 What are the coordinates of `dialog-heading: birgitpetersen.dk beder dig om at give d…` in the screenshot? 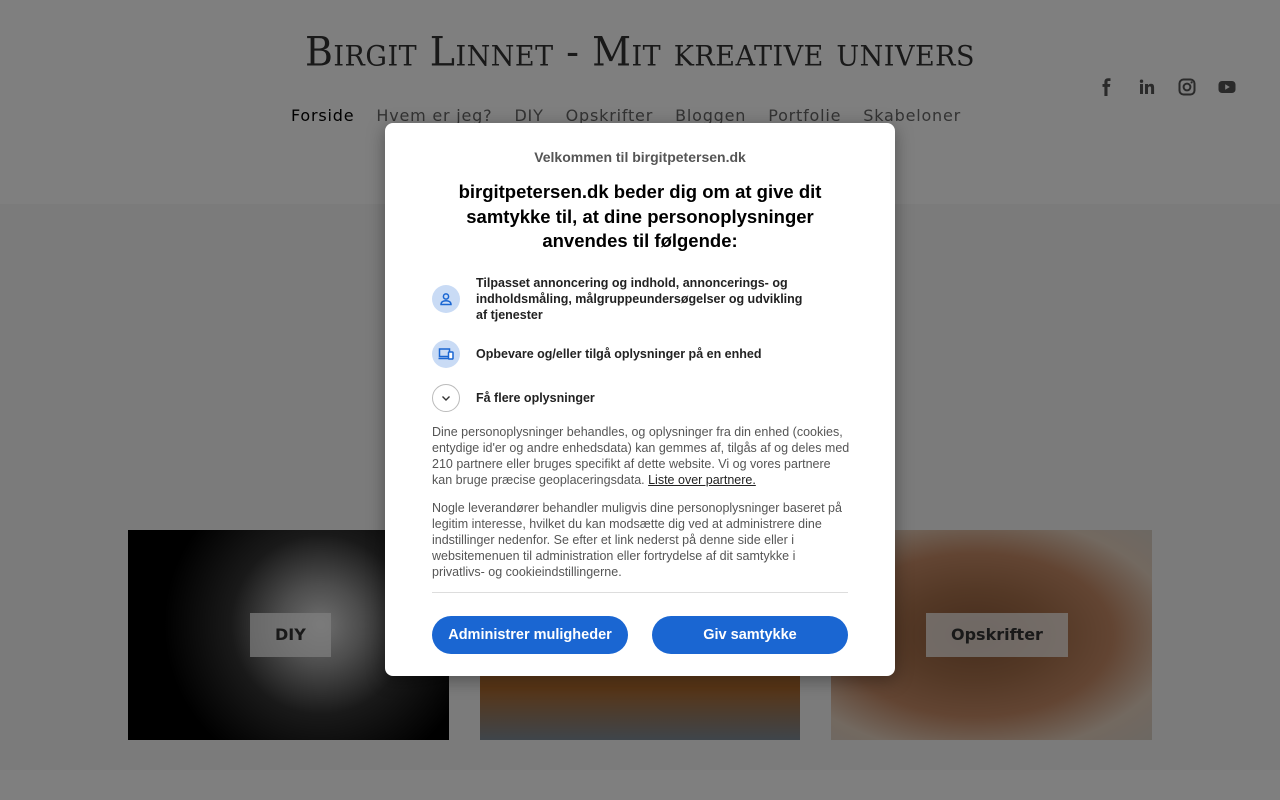 It's located at (640, 216).